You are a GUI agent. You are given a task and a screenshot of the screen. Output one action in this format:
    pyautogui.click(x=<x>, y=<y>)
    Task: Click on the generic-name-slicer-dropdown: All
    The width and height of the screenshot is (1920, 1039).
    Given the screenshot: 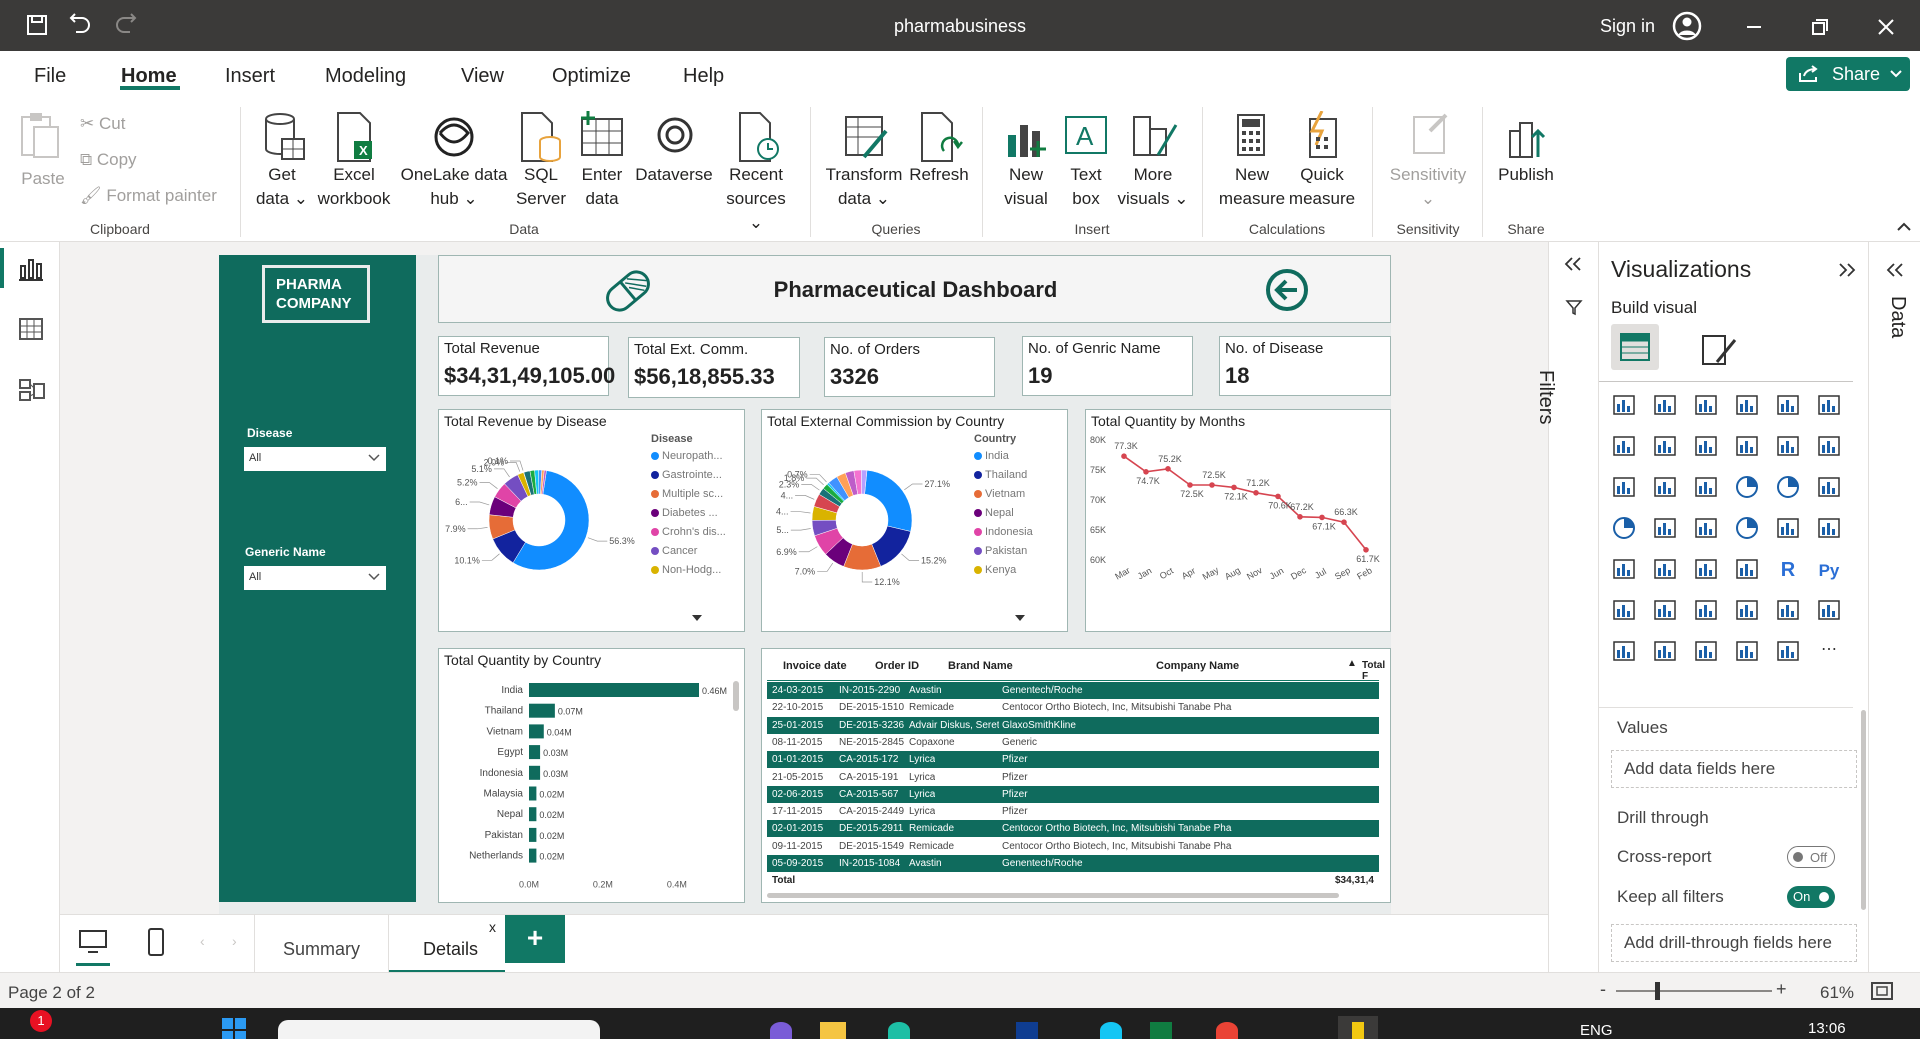 What is the action you would take?
    pyautogui.click(x=315, y=578)
    